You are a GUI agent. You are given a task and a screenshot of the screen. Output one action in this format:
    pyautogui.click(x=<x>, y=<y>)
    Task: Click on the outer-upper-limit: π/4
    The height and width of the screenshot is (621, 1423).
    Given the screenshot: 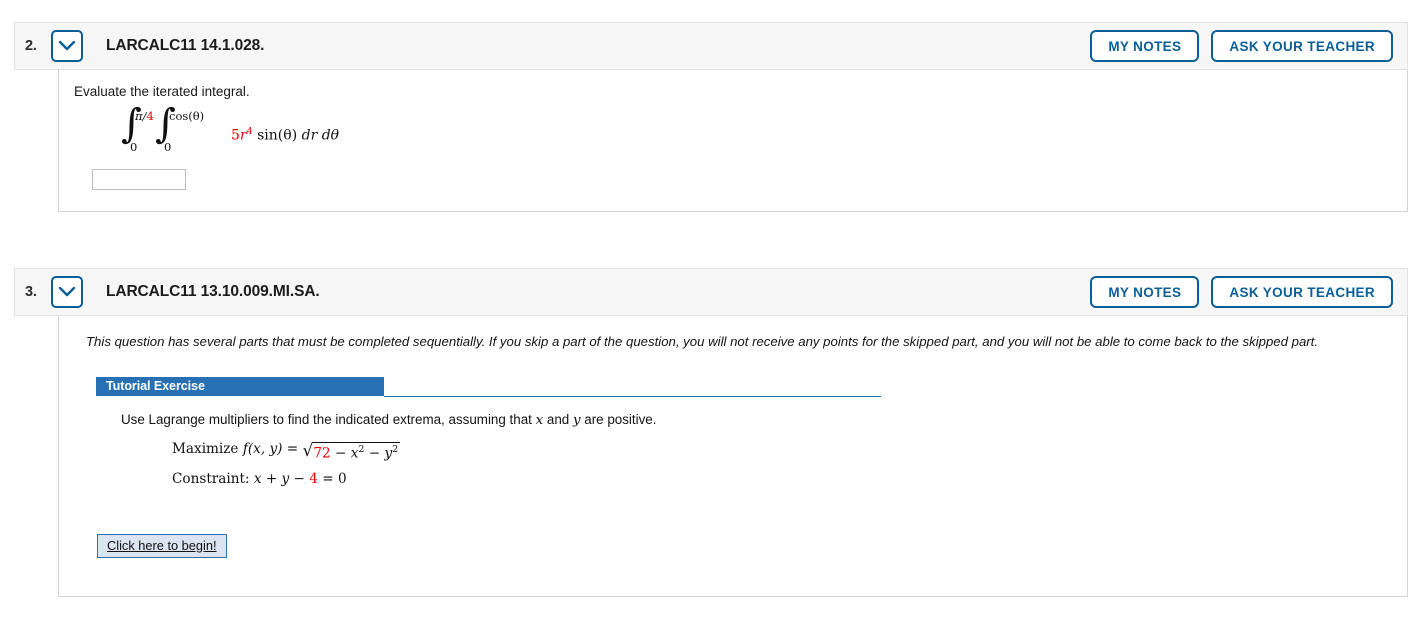 What is the action you would take?
    pyautogui.click(x=144, y=116)
    